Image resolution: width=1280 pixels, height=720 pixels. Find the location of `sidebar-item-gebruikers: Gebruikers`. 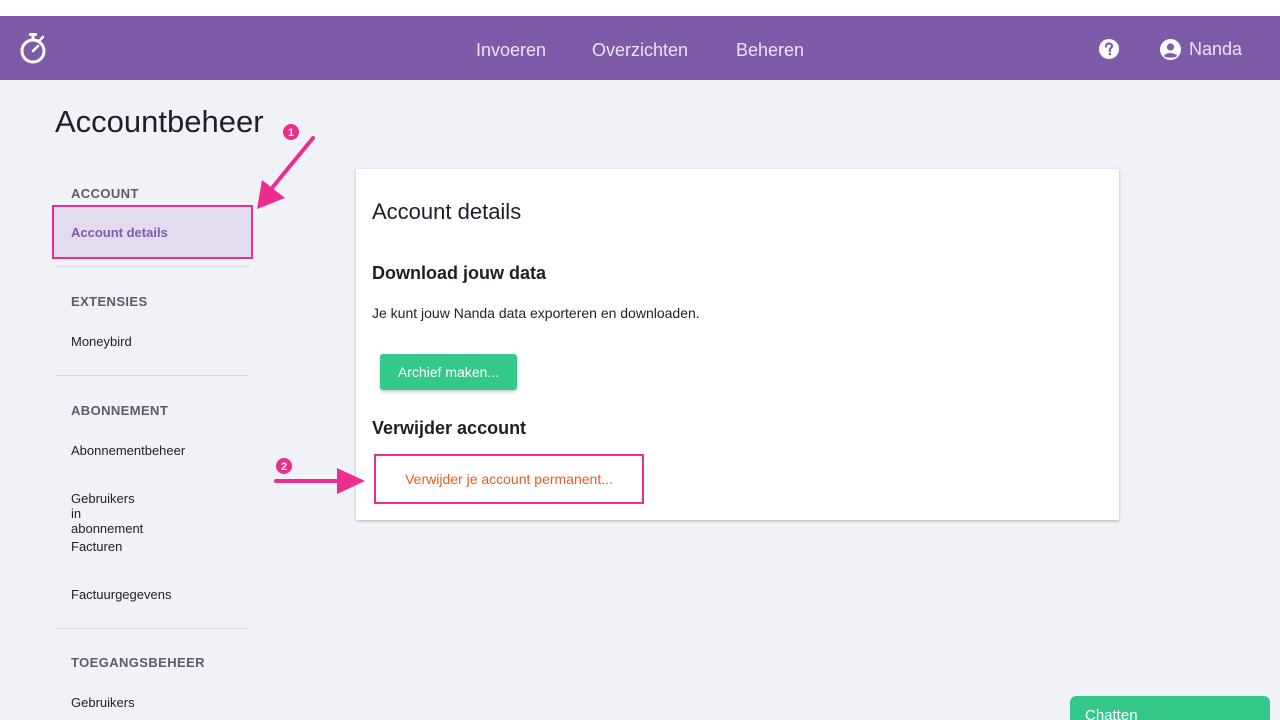

sidebar-item-gebruikers: Gebruikers is located at coordinates (103, 702).